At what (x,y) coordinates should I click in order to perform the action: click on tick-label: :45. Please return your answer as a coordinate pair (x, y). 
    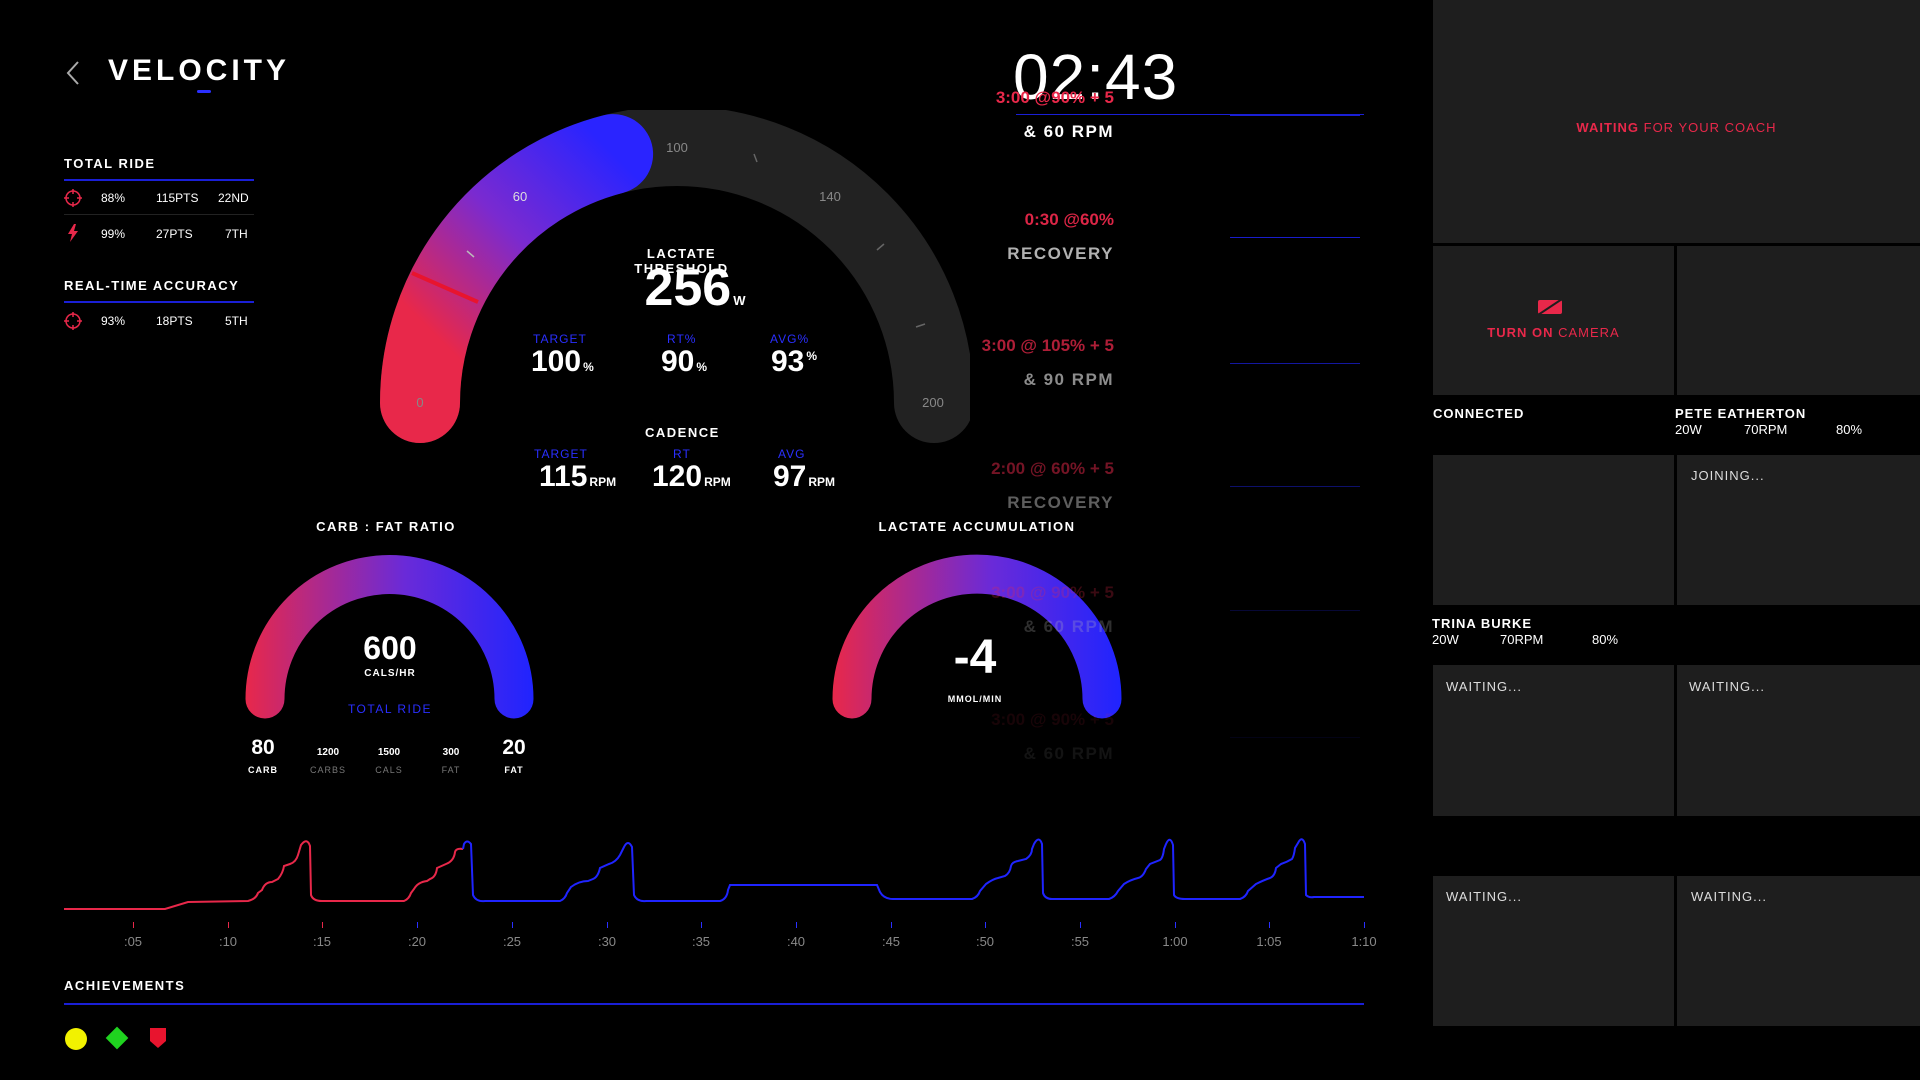
    Looking at the image, I should click on (891, 941).